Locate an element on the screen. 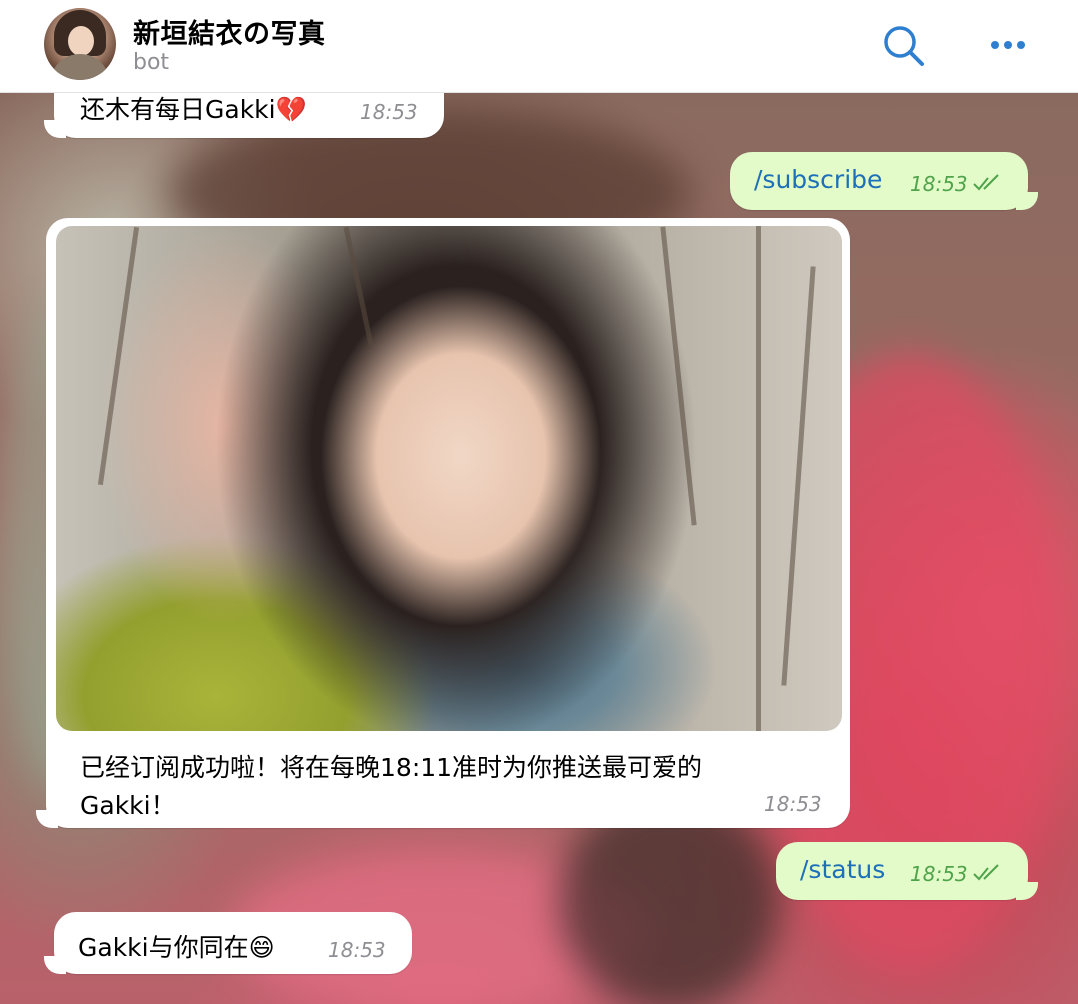  photo-caption-line-1: 已经订阅成功啦！将在每晚18:11准时为你推送最可爱的 is located at coordinates (391, 767).